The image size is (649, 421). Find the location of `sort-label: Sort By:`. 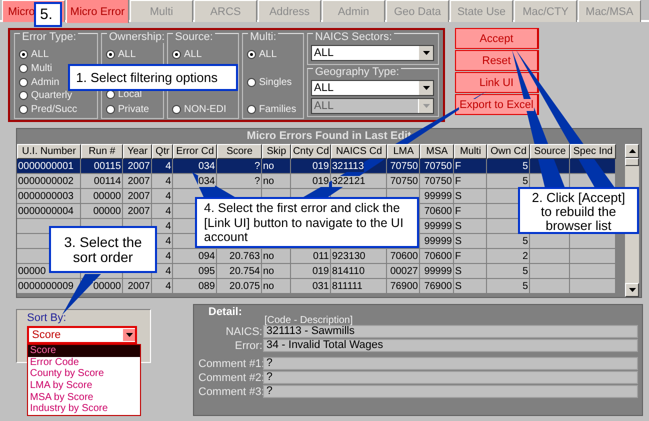

sort-label: Sort By: is located at coordinates (46, 318).